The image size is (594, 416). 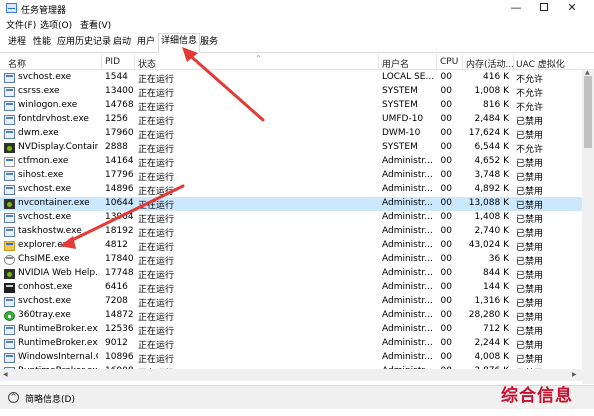 What do you see at coordinates (21, 24) in the screenshot?
I see `menu-file: 文件(F)` at bounding box center [21, 24].